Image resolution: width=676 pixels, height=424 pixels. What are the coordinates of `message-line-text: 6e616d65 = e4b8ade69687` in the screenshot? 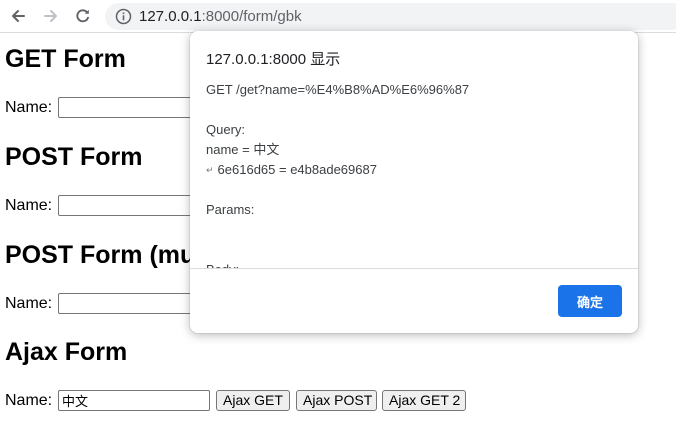 It's located at (297, 169).